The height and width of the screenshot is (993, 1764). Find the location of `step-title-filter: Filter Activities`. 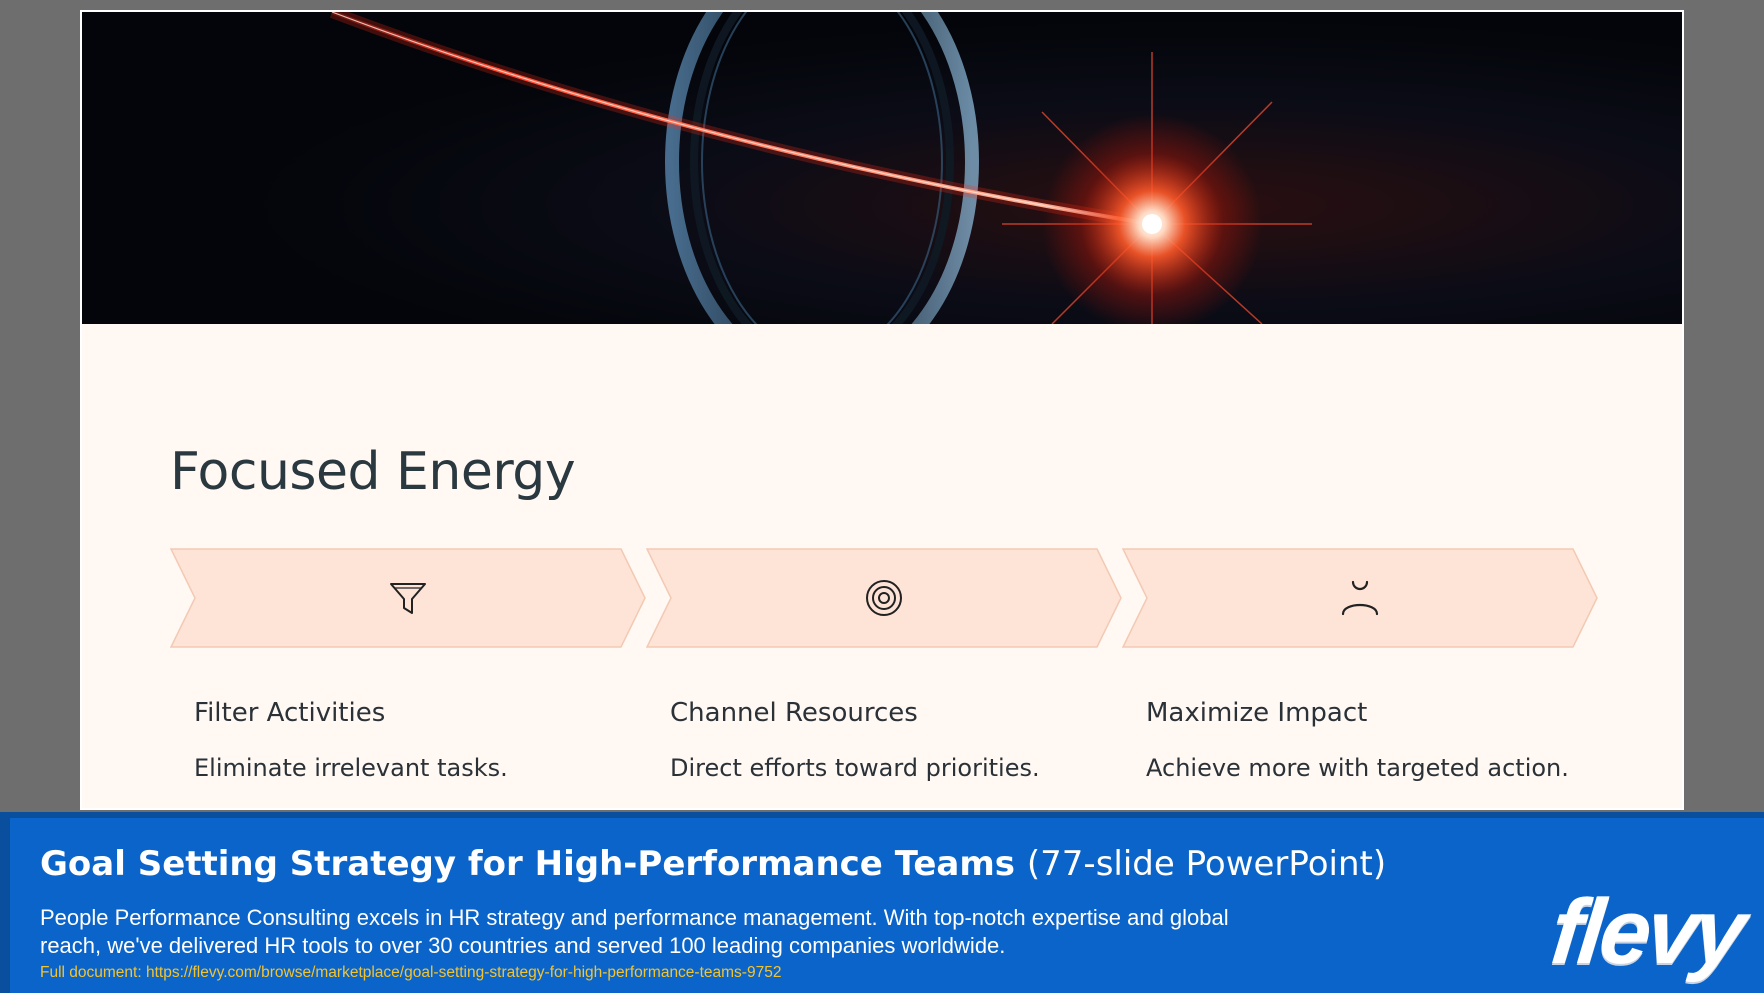

step-title-filter: Filter Activities is located at coordinates (290, 713).